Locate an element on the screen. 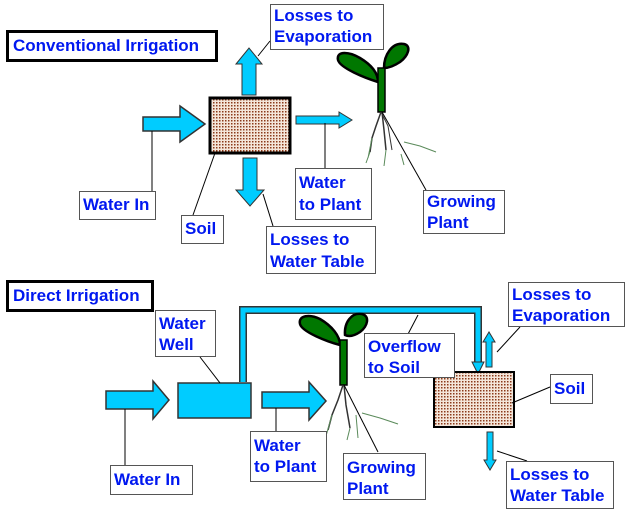  label-losses-to-water-table: Losses to Water Table is located at coordinates (321, 250).